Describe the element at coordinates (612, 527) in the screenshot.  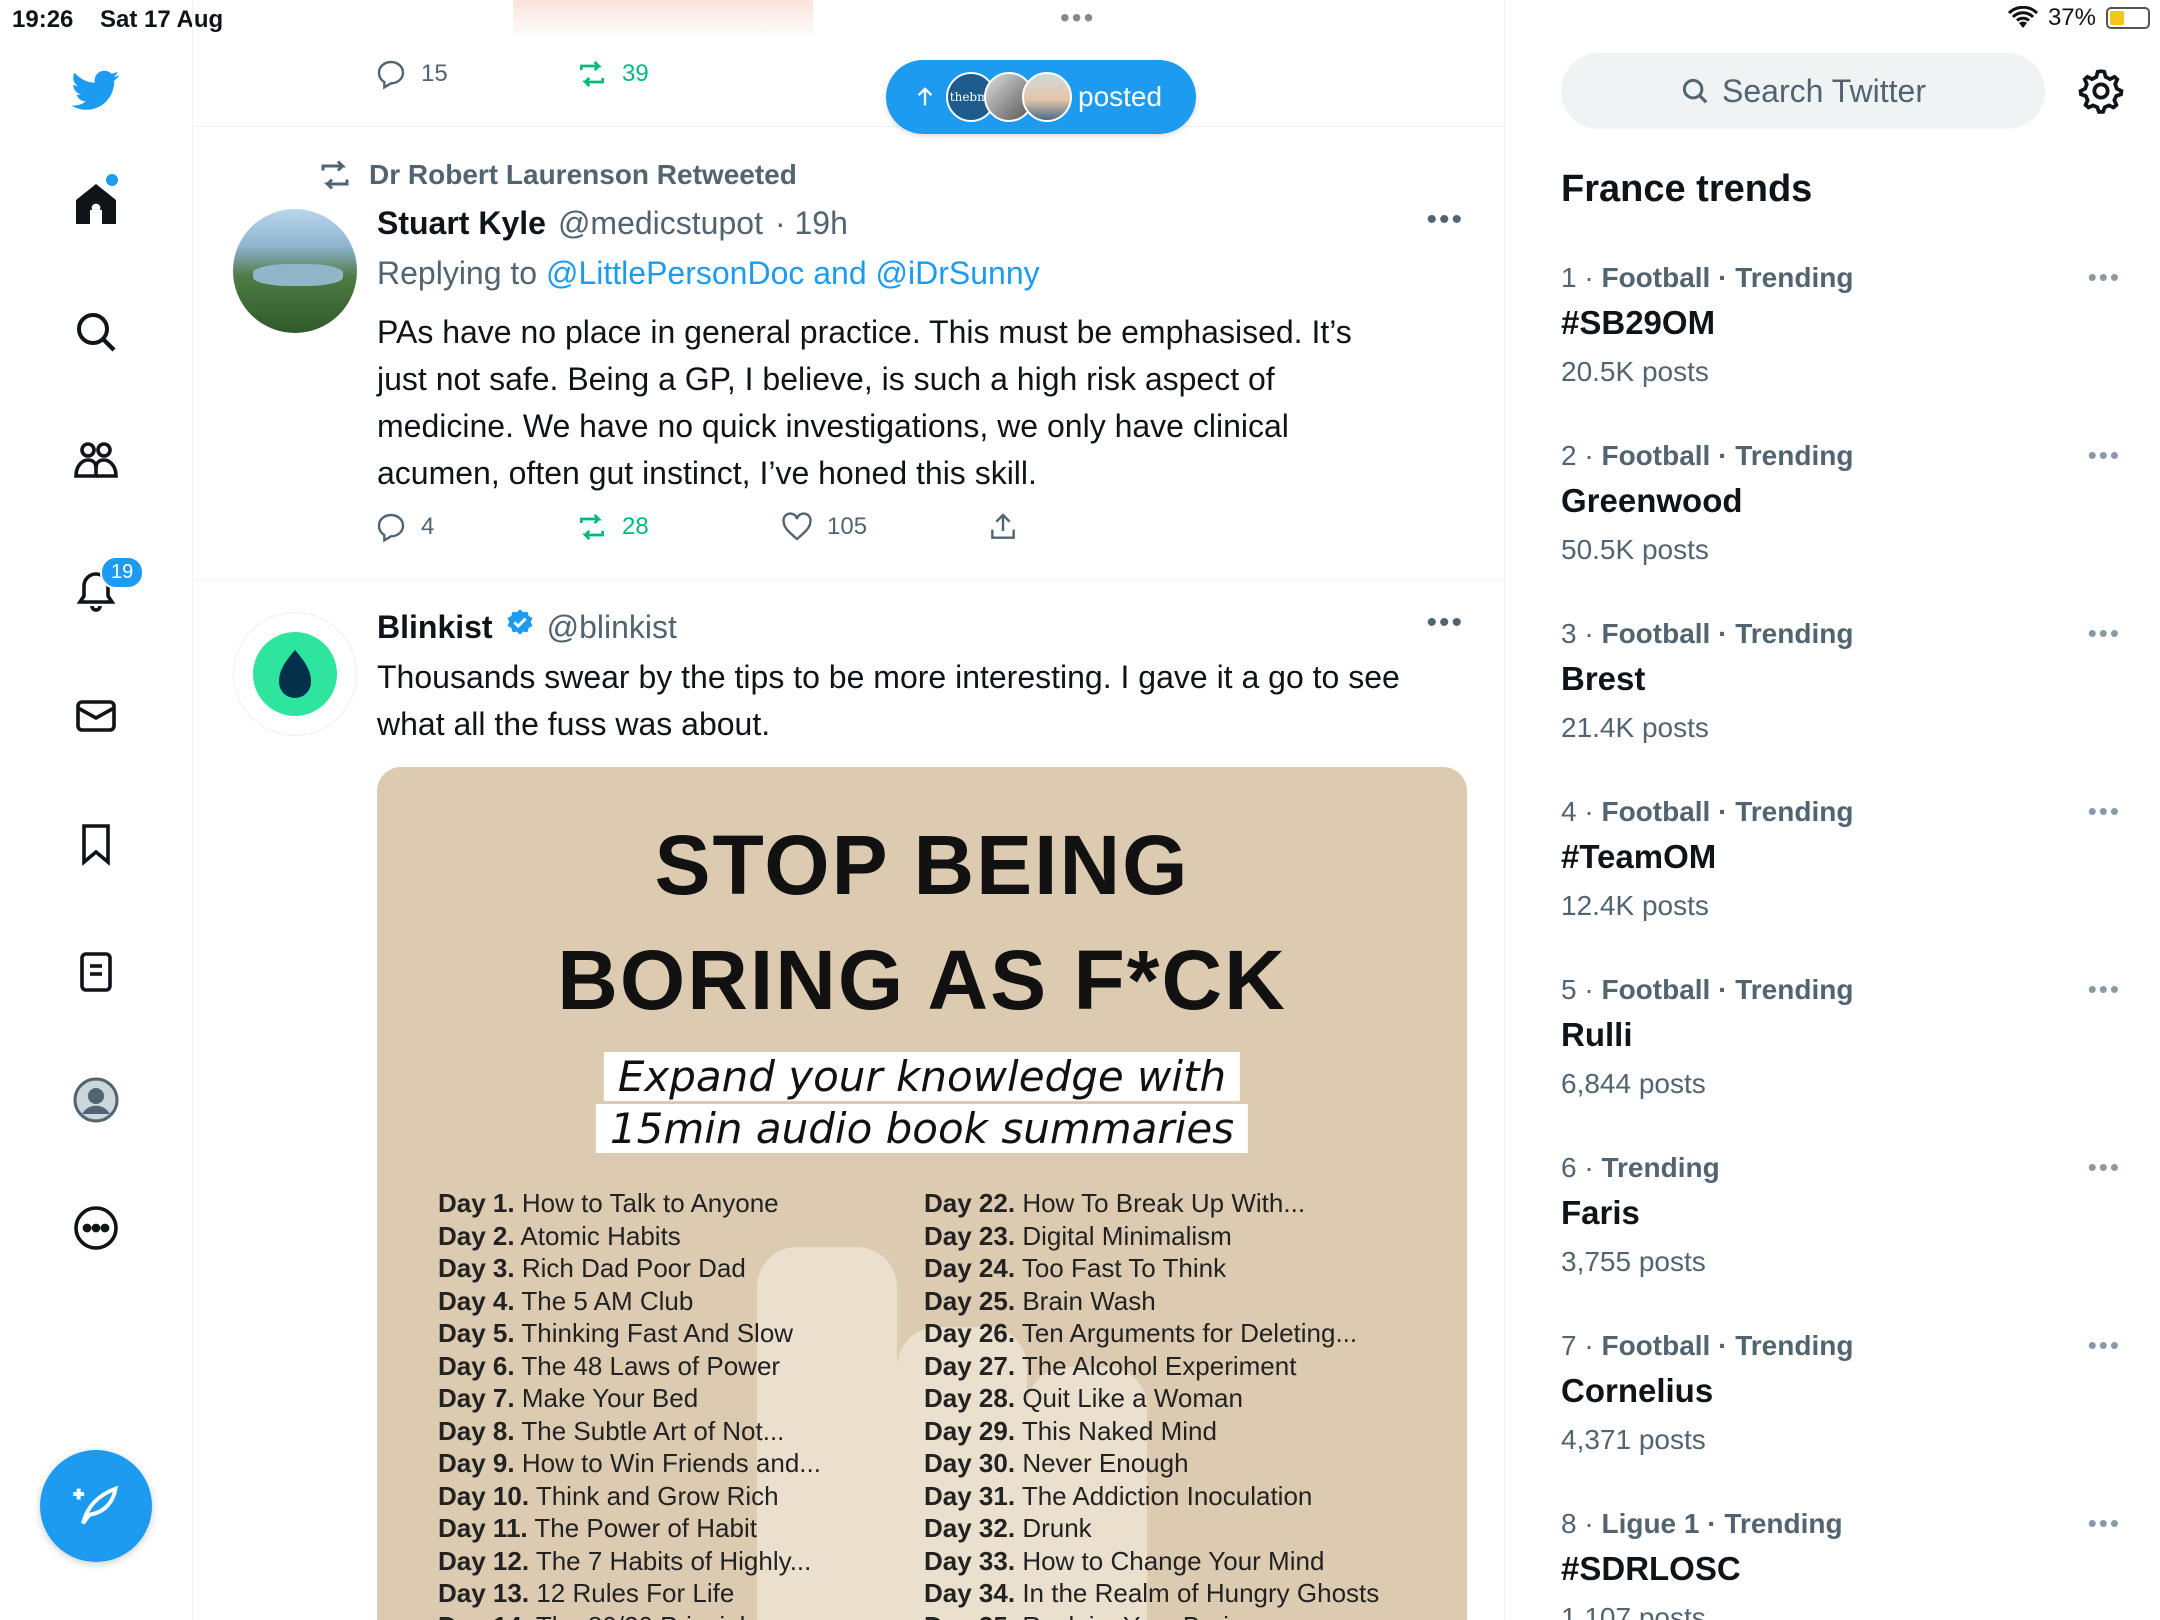
I see `retweet-button: 28` at that location.